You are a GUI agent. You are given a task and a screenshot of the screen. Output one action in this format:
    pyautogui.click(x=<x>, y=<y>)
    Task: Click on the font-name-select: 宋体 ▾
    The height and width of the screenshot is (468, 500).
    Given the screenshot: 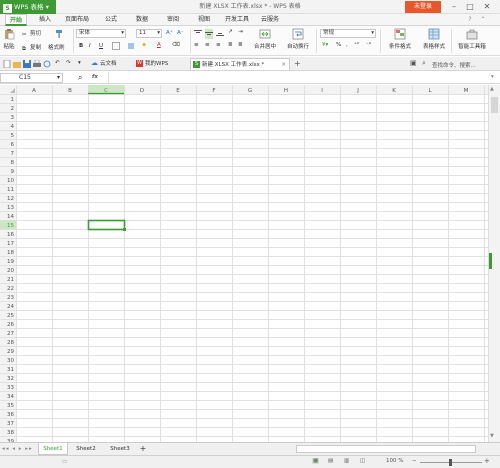 What is the action you would take?
    pyautogui.click(x=101, y=33)
    